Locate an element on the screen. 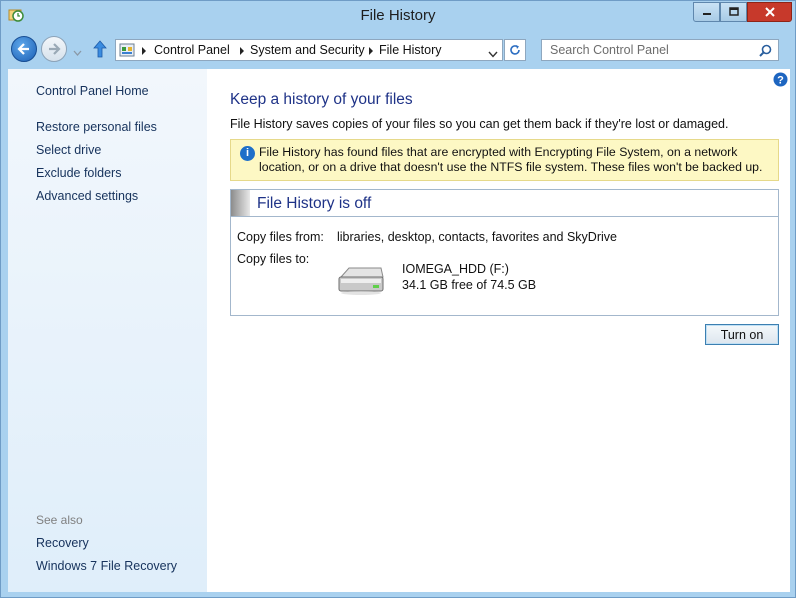  restore-personal-files-link: Restore personal files is located at coordinates (96, 127).